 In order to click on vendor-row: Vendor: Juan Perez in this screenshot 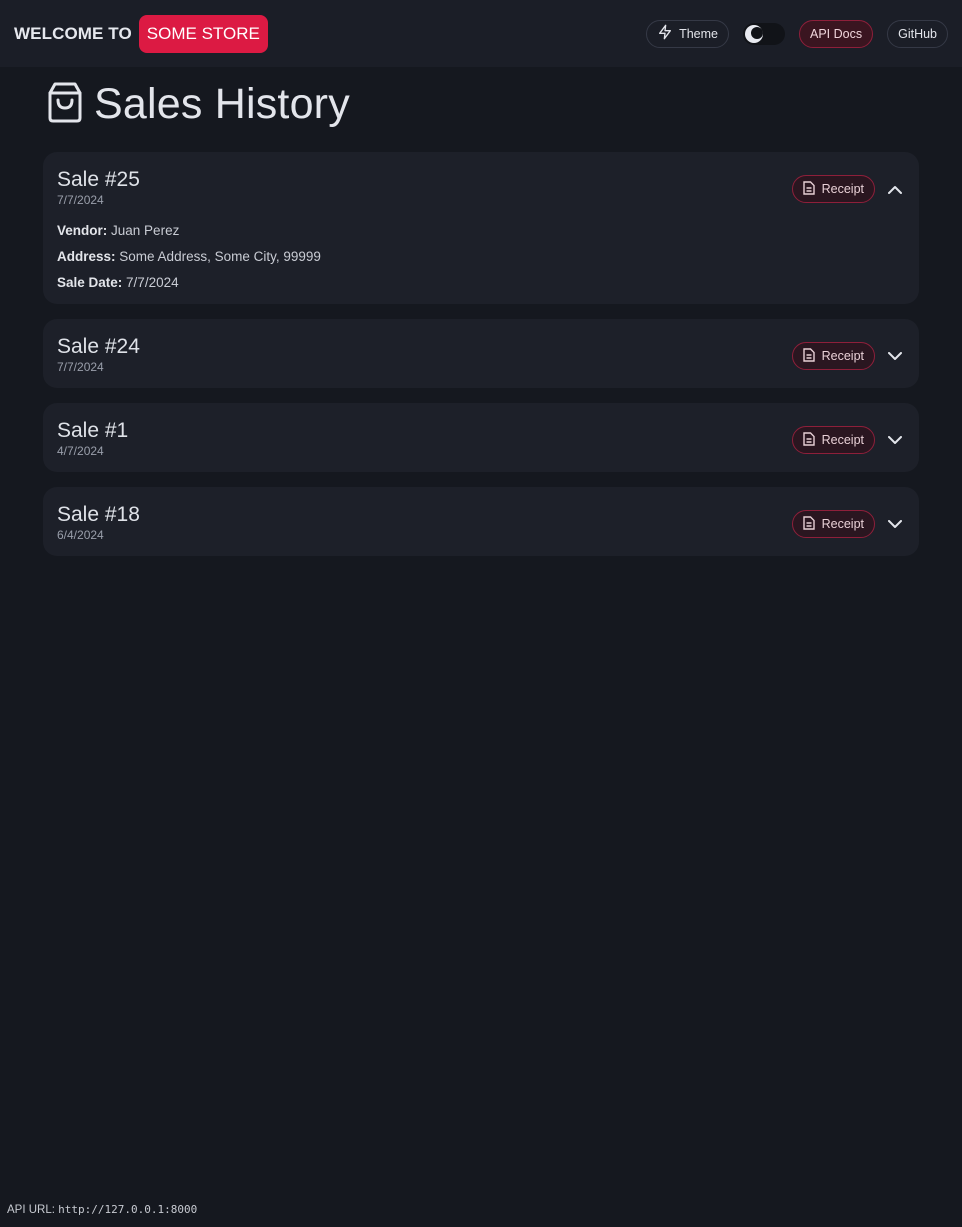, I will do `click(481, 230)`.